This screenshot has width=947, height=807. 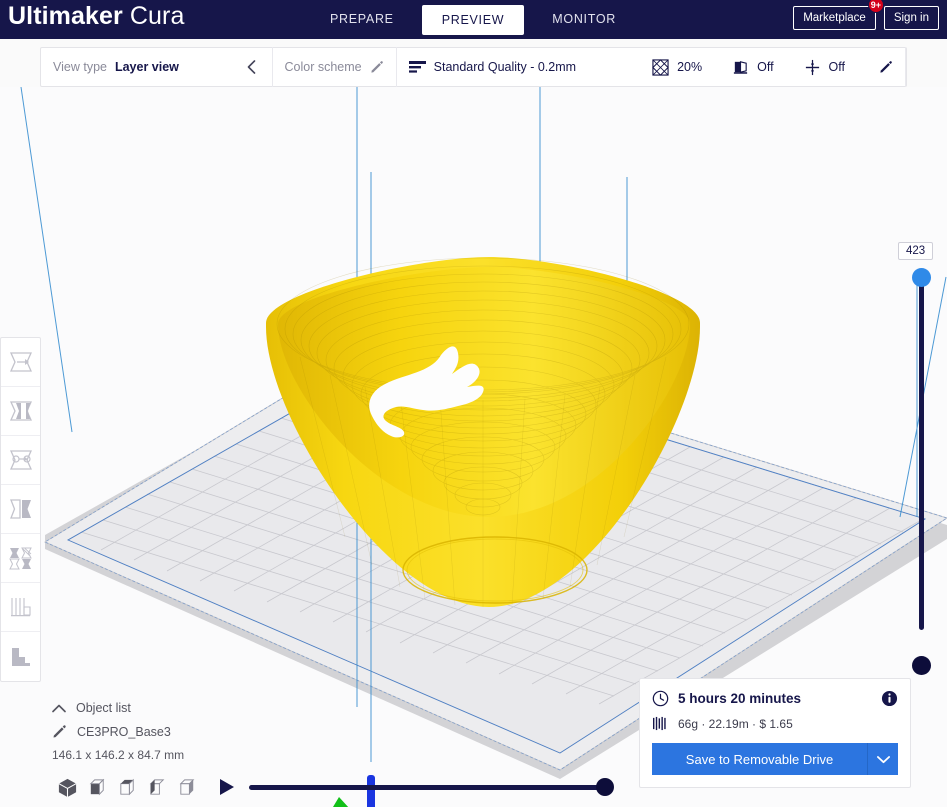 I want to click on settings-pencil-icon, so click(x=886, y=67).